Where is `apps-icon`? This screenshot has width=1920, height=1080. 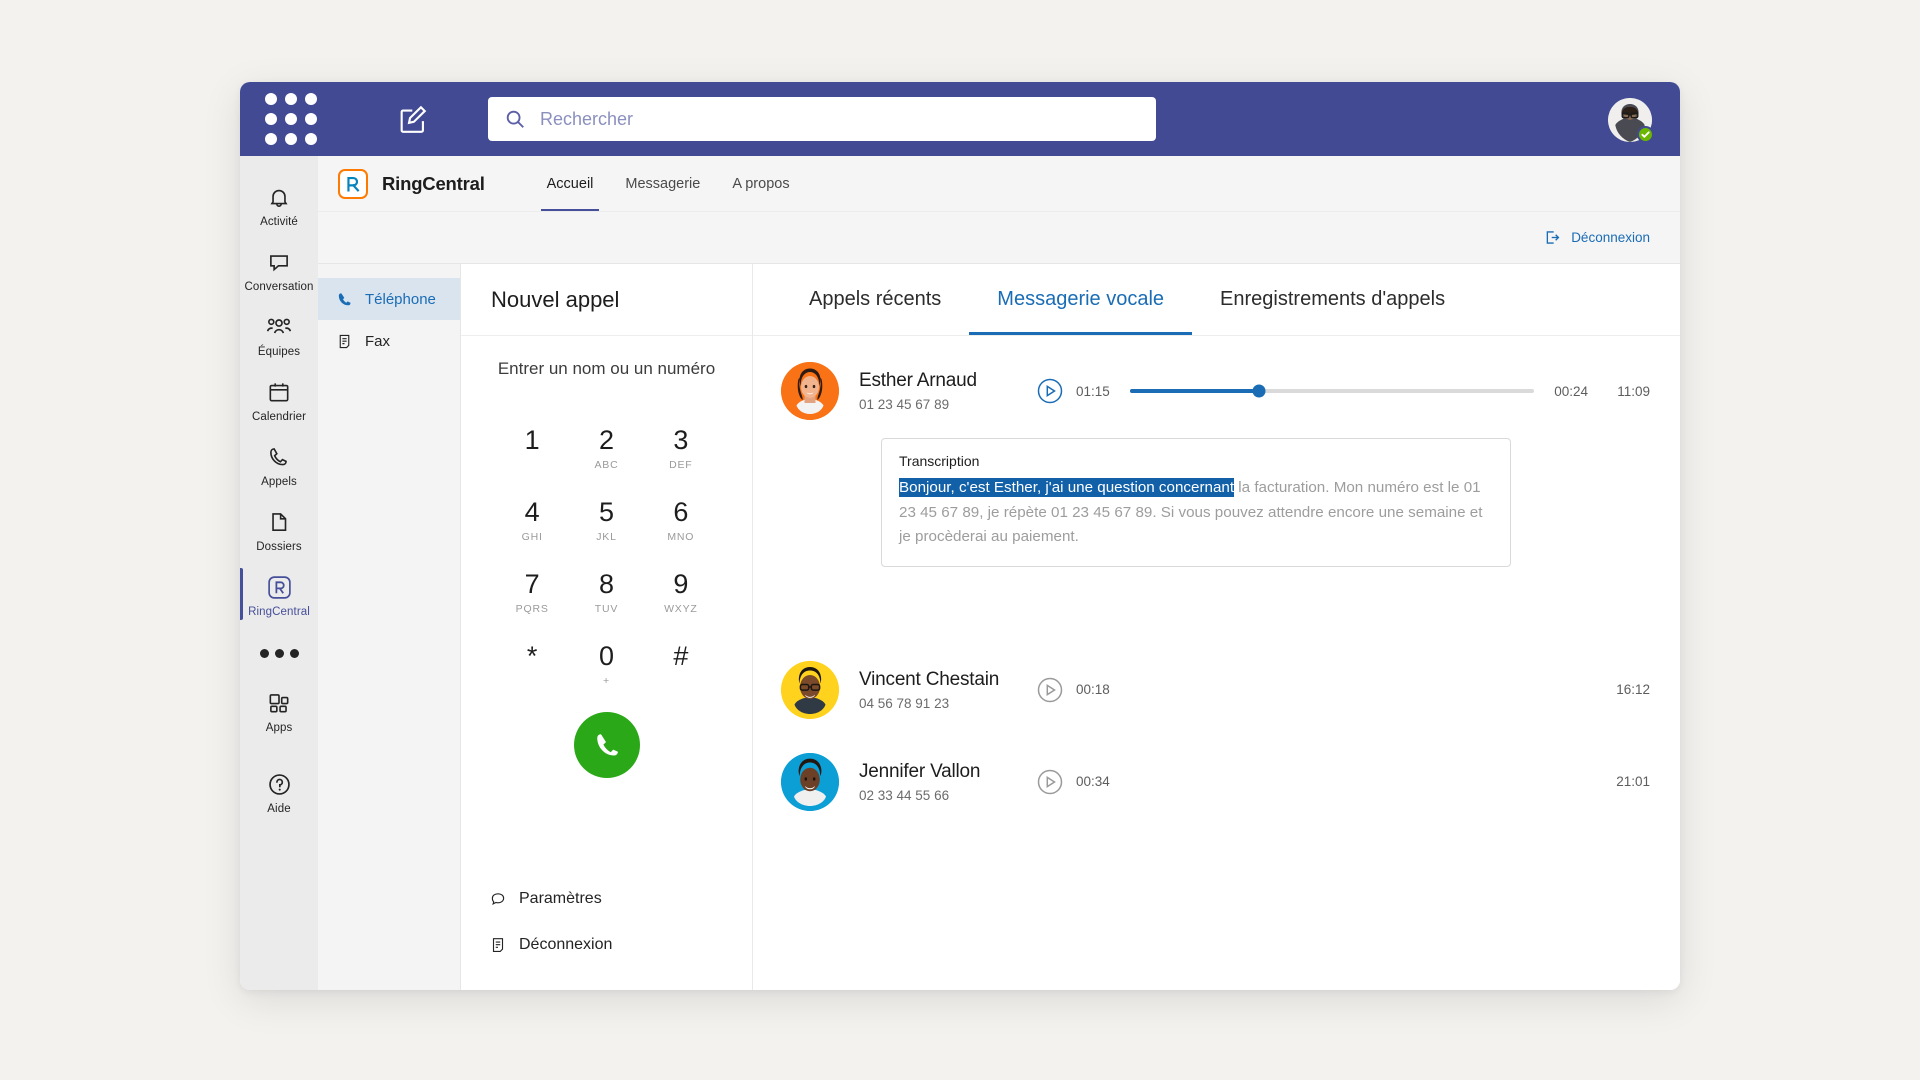 apps-icon is located at coordinates (279, 703).